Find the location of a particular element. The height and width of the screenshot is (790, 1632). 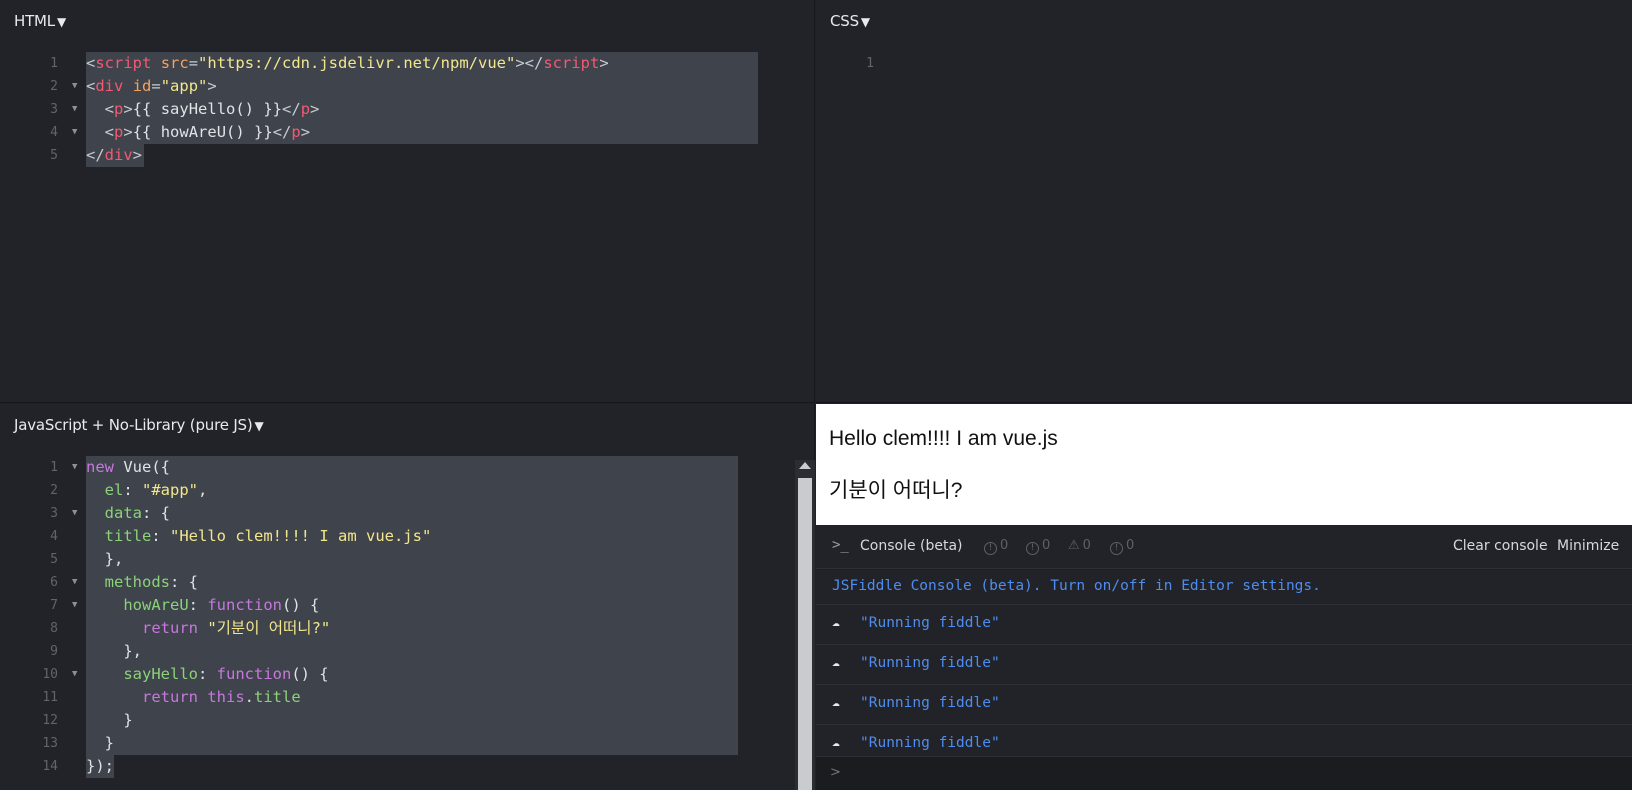

js-editor-scrollbar is located at coordinates (805, 625).